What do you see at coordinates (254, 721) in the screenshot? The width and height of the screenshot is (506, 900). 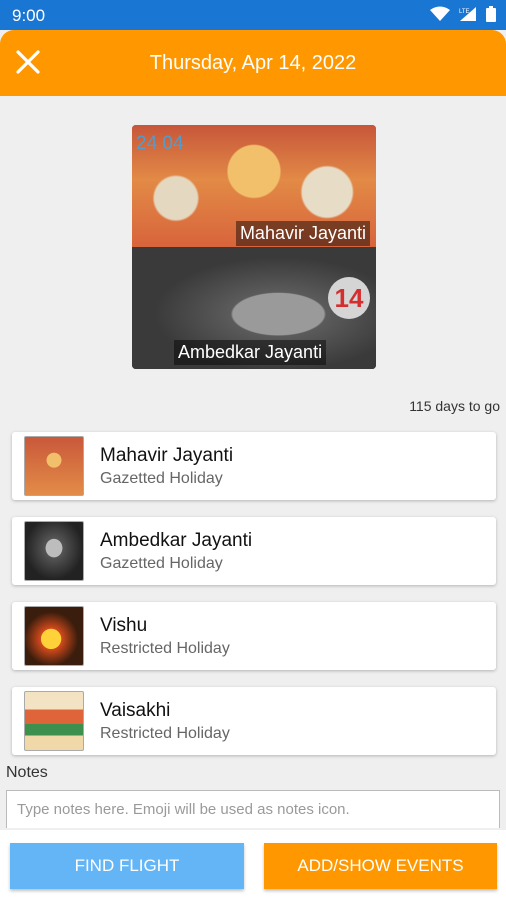 I see `event-card-vaisakhi: Vaisakhi Restricted Holiday` at bounding box center [254, 721].